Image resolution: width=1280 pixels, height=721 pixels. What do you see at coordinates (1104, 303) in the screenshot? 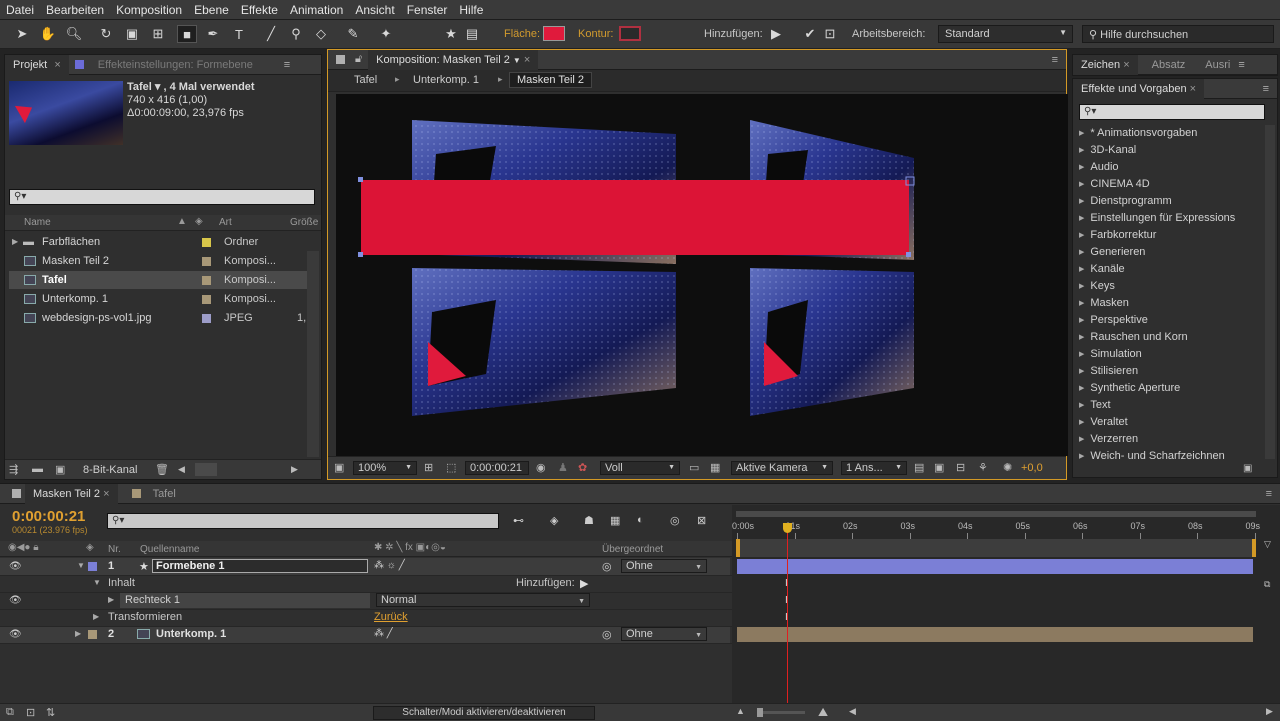
I see `effect-category: Masken` at bounding box center [1104, 303].